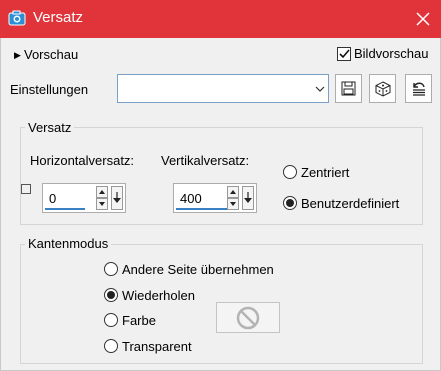 The image size is (441, 371). What do you see at coordinates (391, 54) in the screenshot?
I see `image-preview-label: Bildvorschau` at bounding box center [391, 54].